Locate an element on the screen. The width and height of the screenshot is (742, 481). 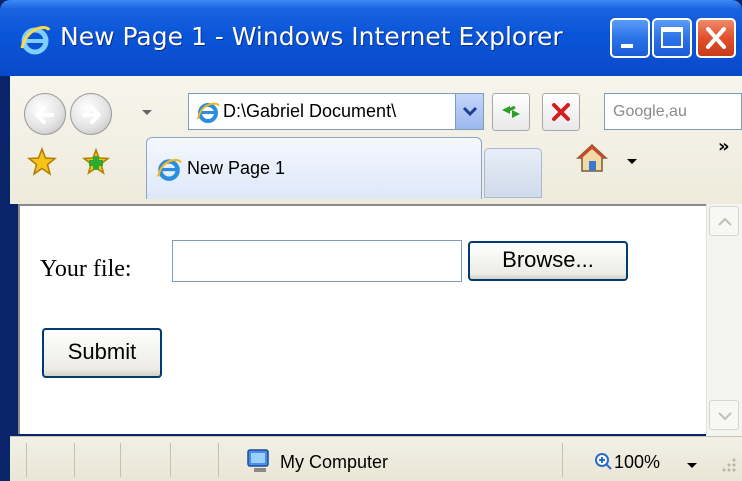
scroll-up-button is located at coordinates (724, 221).